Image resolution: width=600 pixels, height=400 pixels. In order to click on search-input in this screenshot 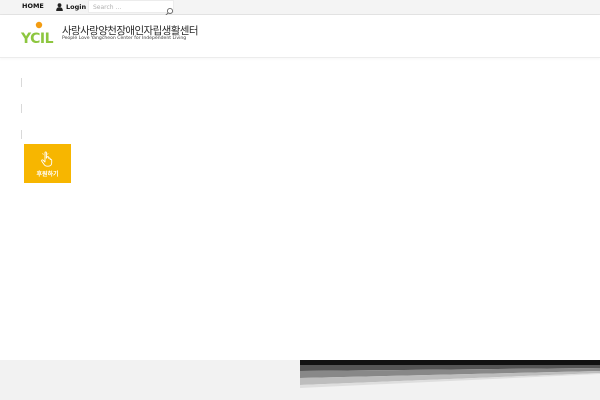, I will do `click(126, 7)`.